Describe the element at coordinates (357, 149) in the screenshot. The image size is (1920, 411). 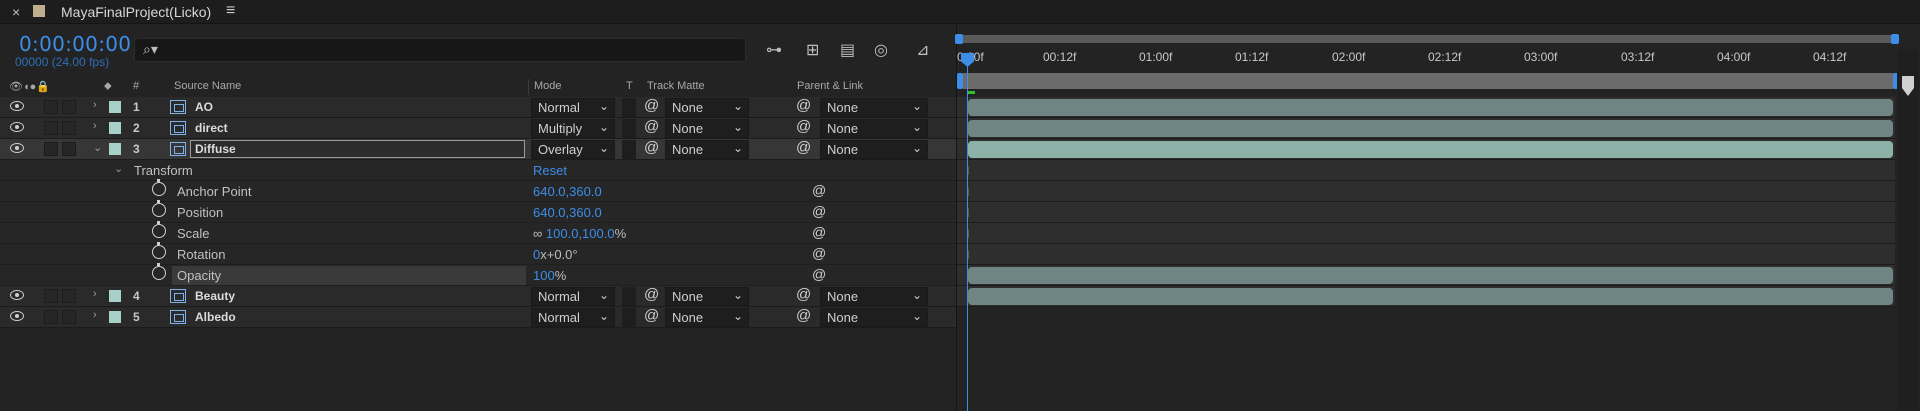
I see `layer-name-edit-field: Diffuse` at that location.